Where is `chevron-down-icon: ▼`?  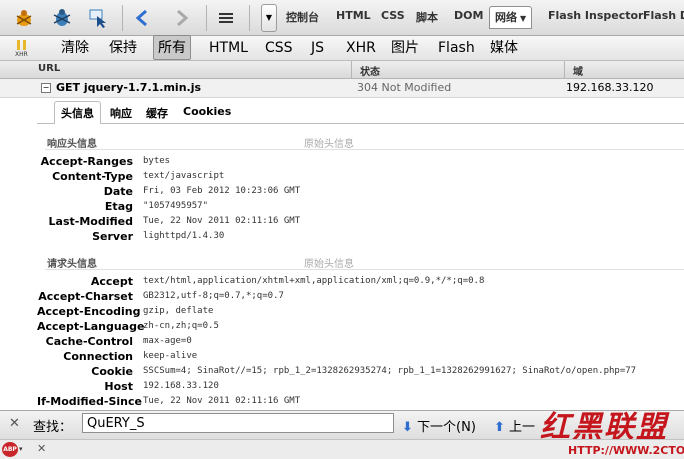 chevron-down-icon: ▼ is located at coordinates (523, 18).